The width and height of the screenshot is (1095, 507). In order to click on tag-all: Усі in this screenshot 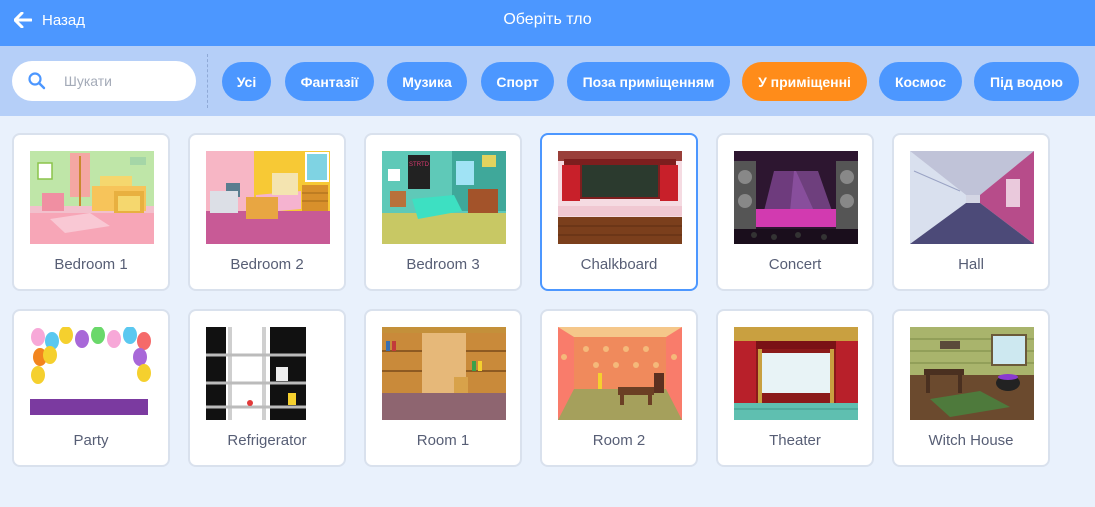, I will do `click(246, 81)`.